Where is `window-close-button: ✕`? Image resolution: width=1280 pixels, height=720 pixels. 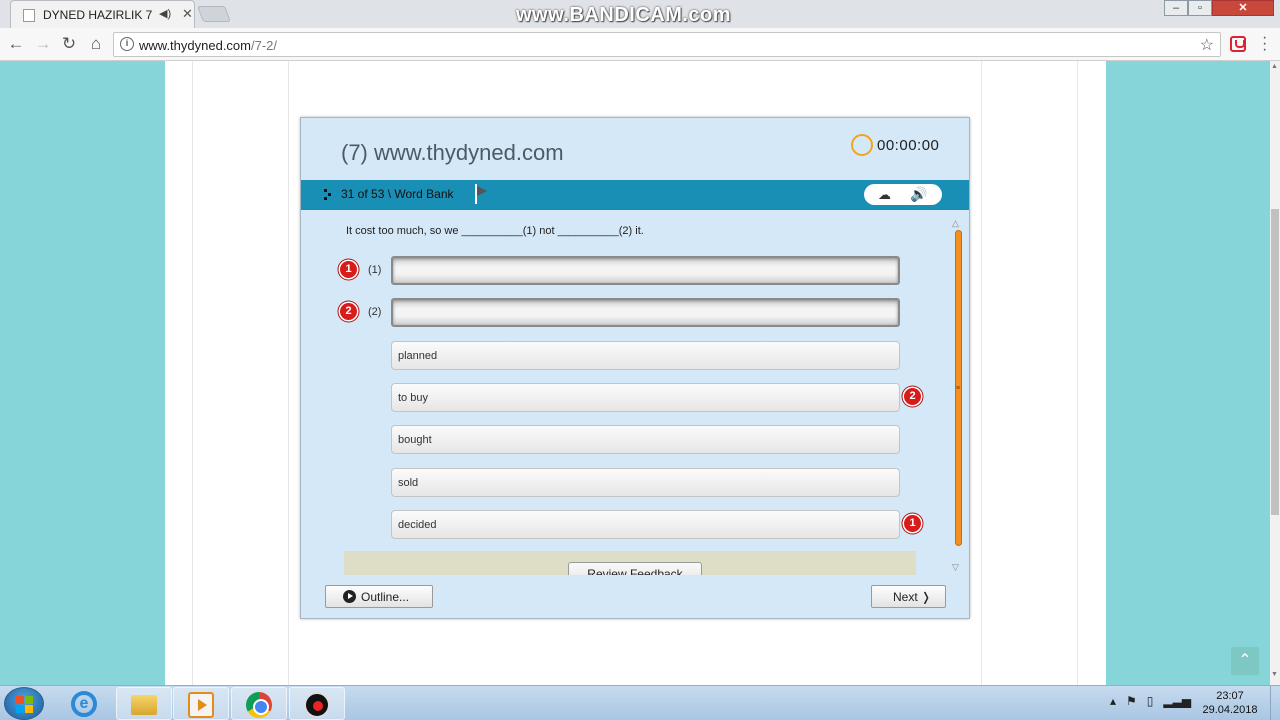 window-close-button: ✕ is located at coordinates (1243, 8).